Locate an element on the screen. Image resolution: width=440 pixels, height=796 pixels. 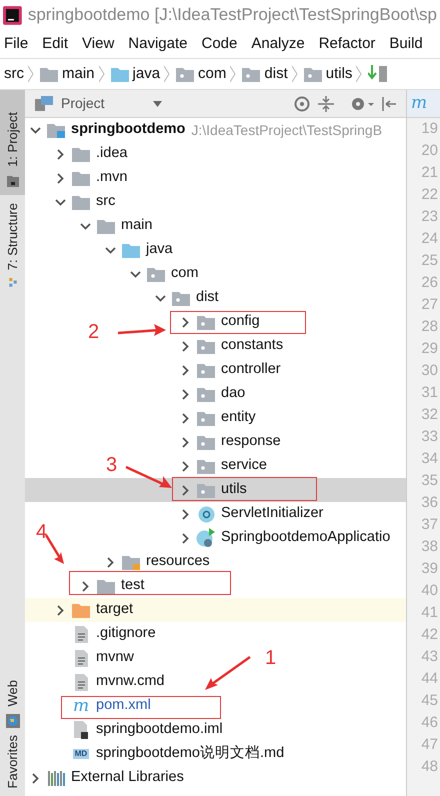
menu-item: File is located at coordinates (16, 44).